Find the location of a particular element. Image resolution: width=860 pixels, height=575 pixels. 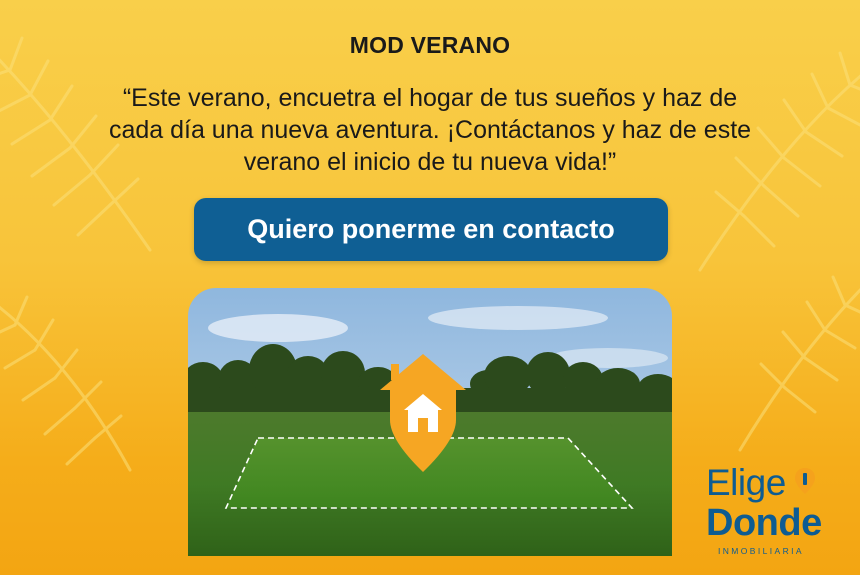

house-location-pin-icon is located at coordinates (423, 413).